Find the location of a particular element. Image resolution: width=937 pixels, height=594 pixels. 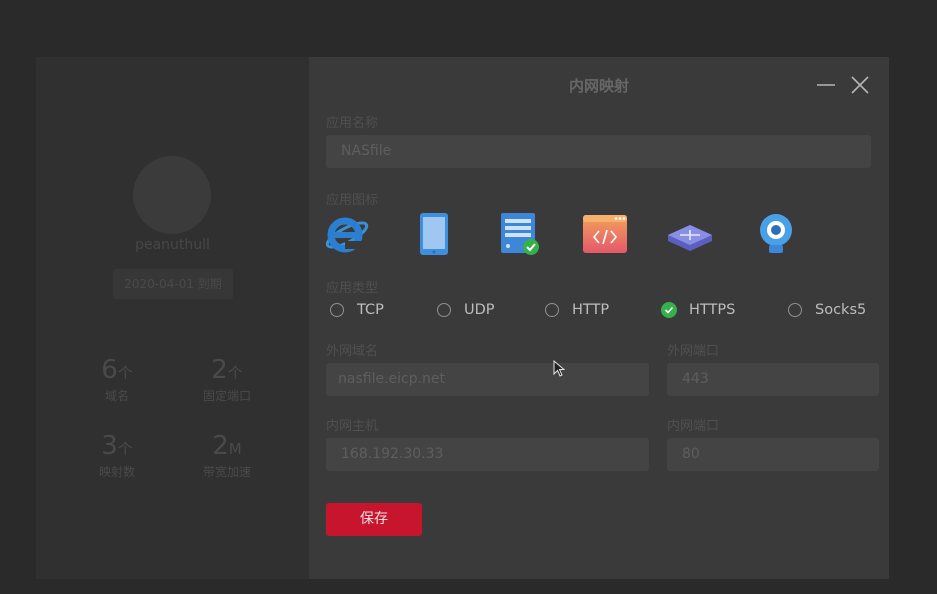

avatar is located at coordinates (172, 195).